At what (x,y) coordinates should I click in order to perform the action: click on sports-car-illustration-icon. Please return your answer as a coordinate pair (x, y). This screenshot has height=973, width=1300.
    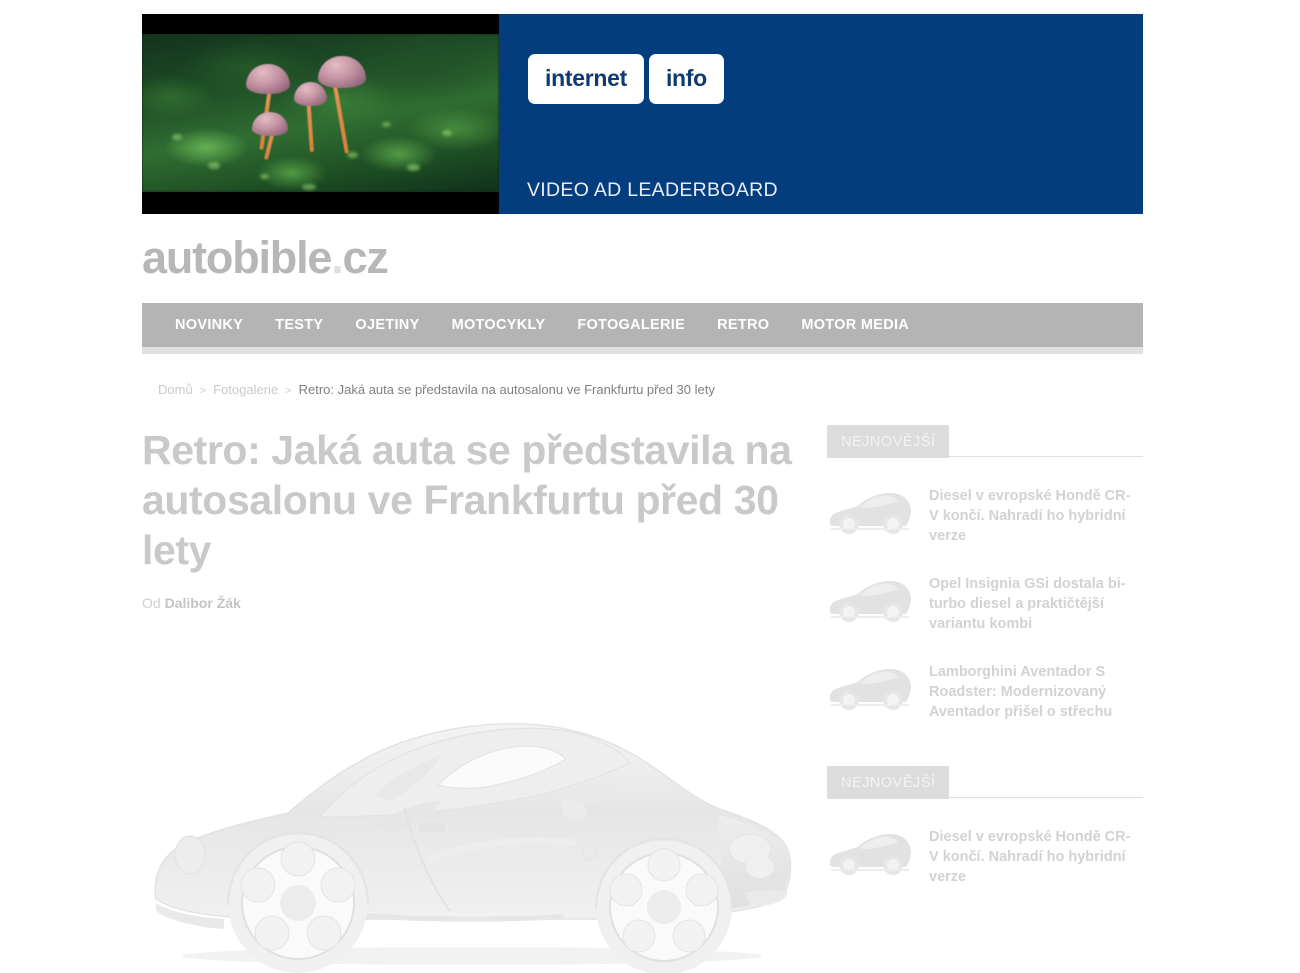
    Looking at the image, I should click on (473, 848).